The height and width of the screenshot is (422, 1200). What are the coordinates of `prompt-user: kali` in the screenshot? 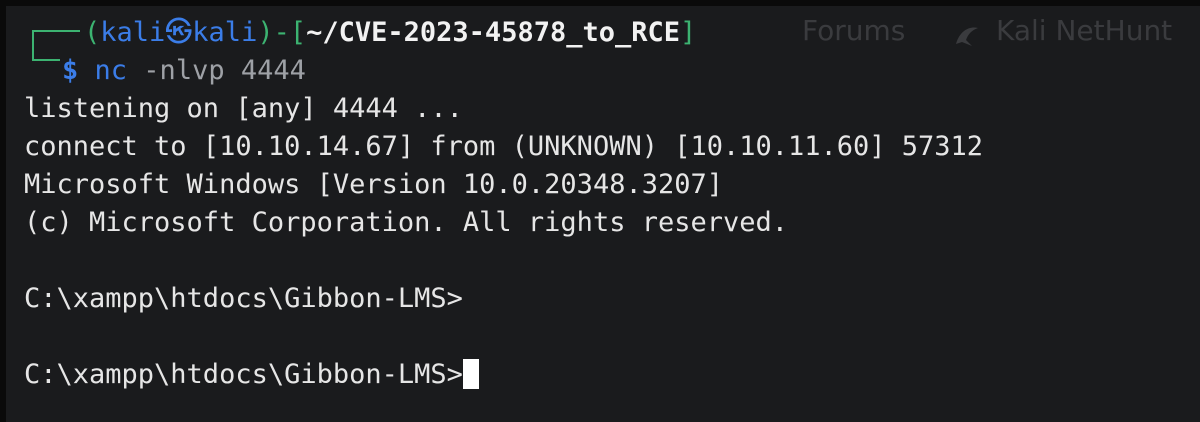 It's located at (133, 32).